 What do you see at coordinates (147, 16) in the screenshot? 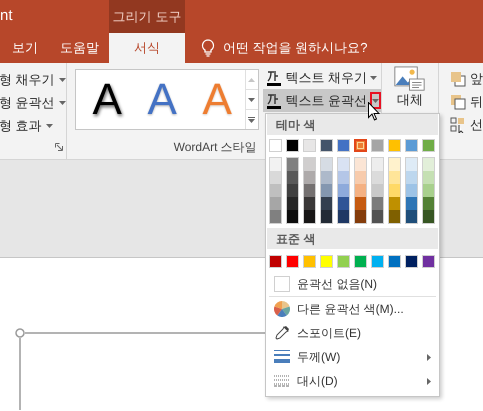
I see `contextual-tab-label: 그리기 도구` at bounding box center [147, 16].